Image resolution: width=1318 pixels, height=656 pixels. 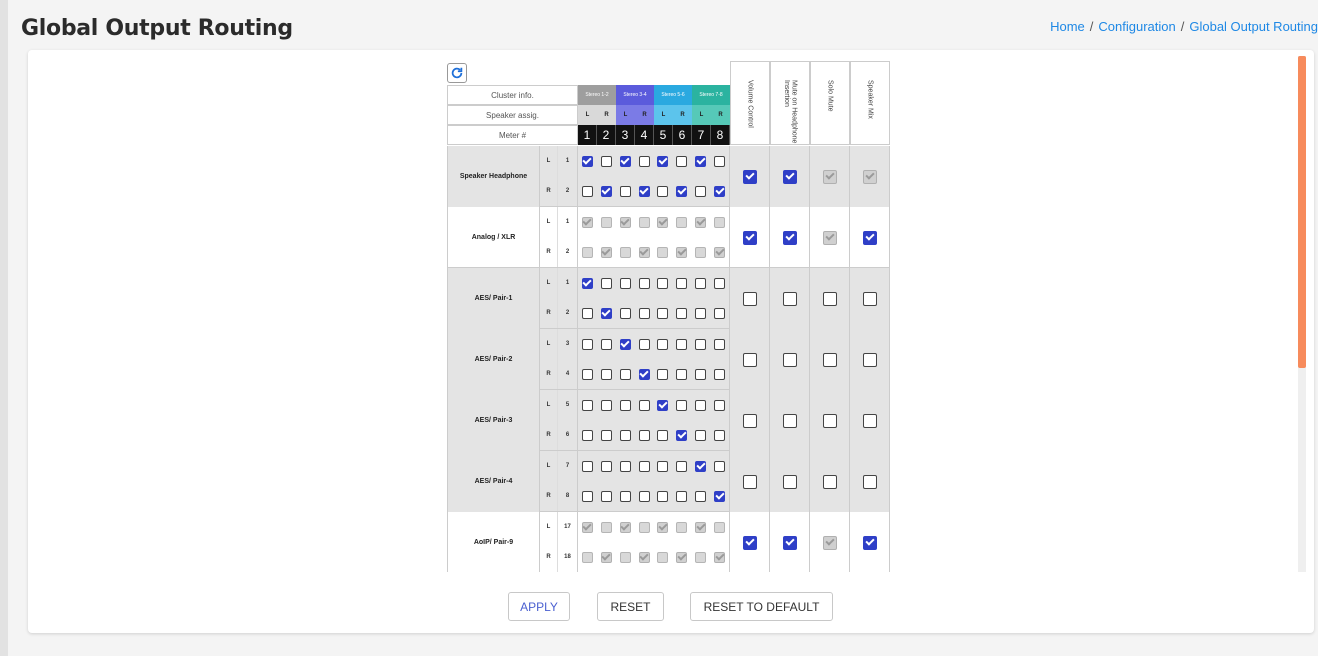 What do you see at coordinates (630, 606) in the screenshot?
I see `reset-button: RESET` at bounding box center [630, 606].